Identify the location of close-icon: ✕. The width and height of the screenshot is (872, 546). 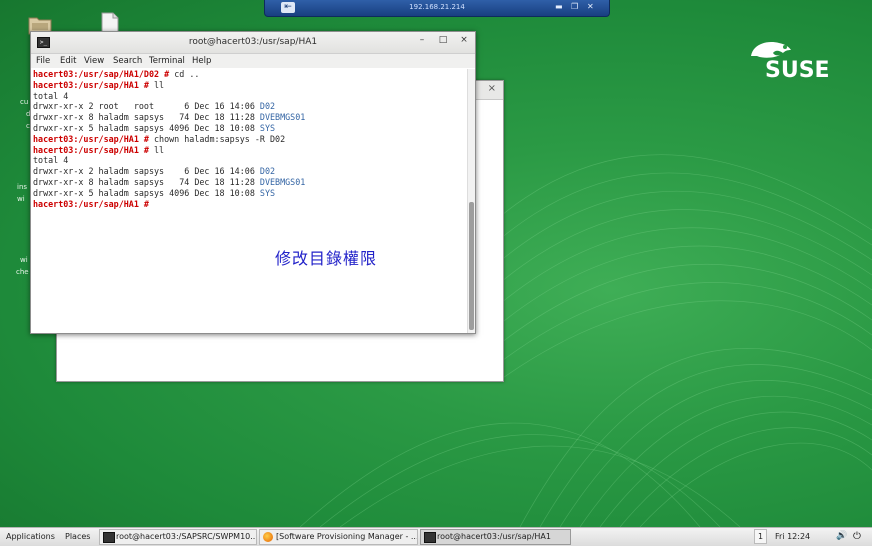
(590, 6).